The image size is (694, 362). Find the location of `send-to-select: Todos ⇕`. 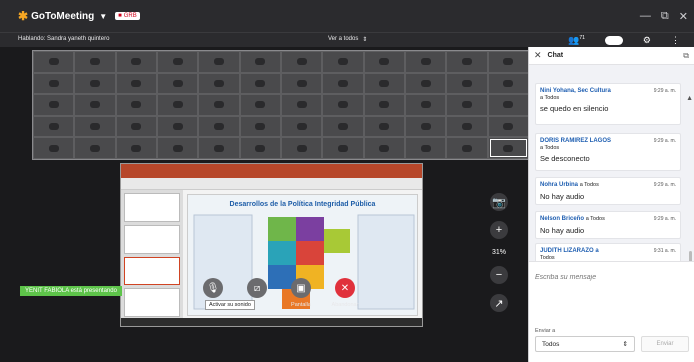

send-to-select: Todos ⇕ is located at coordinates (585, 344).